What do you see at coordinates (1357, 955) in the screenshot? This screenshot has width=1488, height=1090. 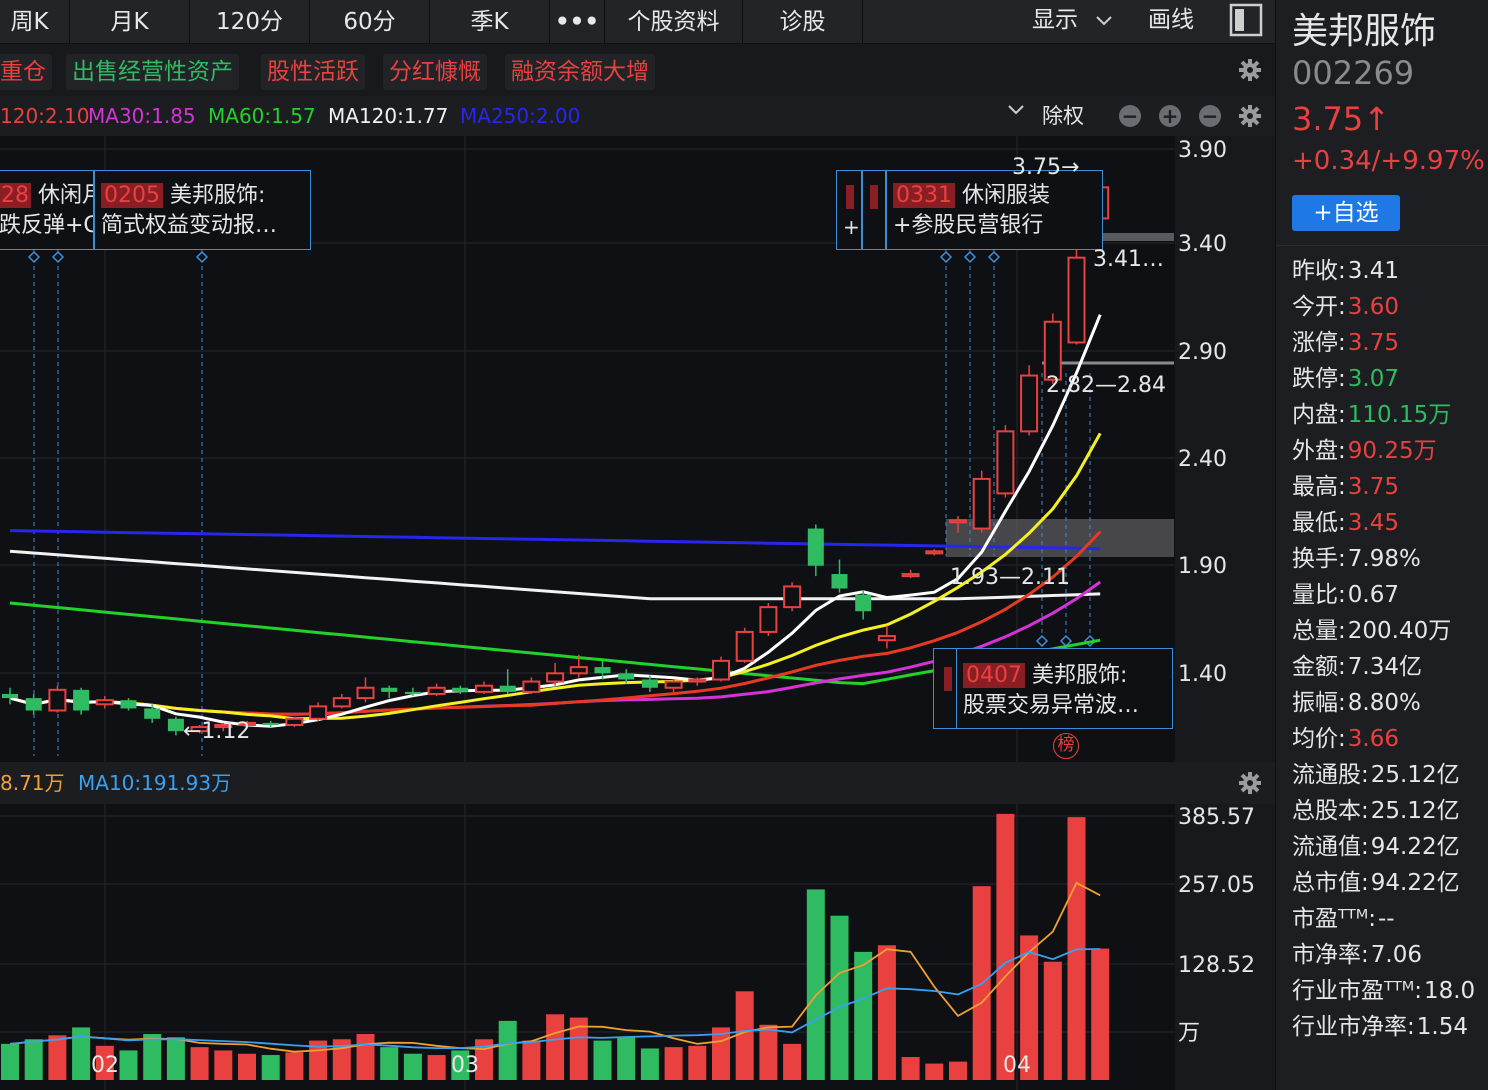 I see `stat-row: 市净率:7.06` at bounding box center [1357, 955].